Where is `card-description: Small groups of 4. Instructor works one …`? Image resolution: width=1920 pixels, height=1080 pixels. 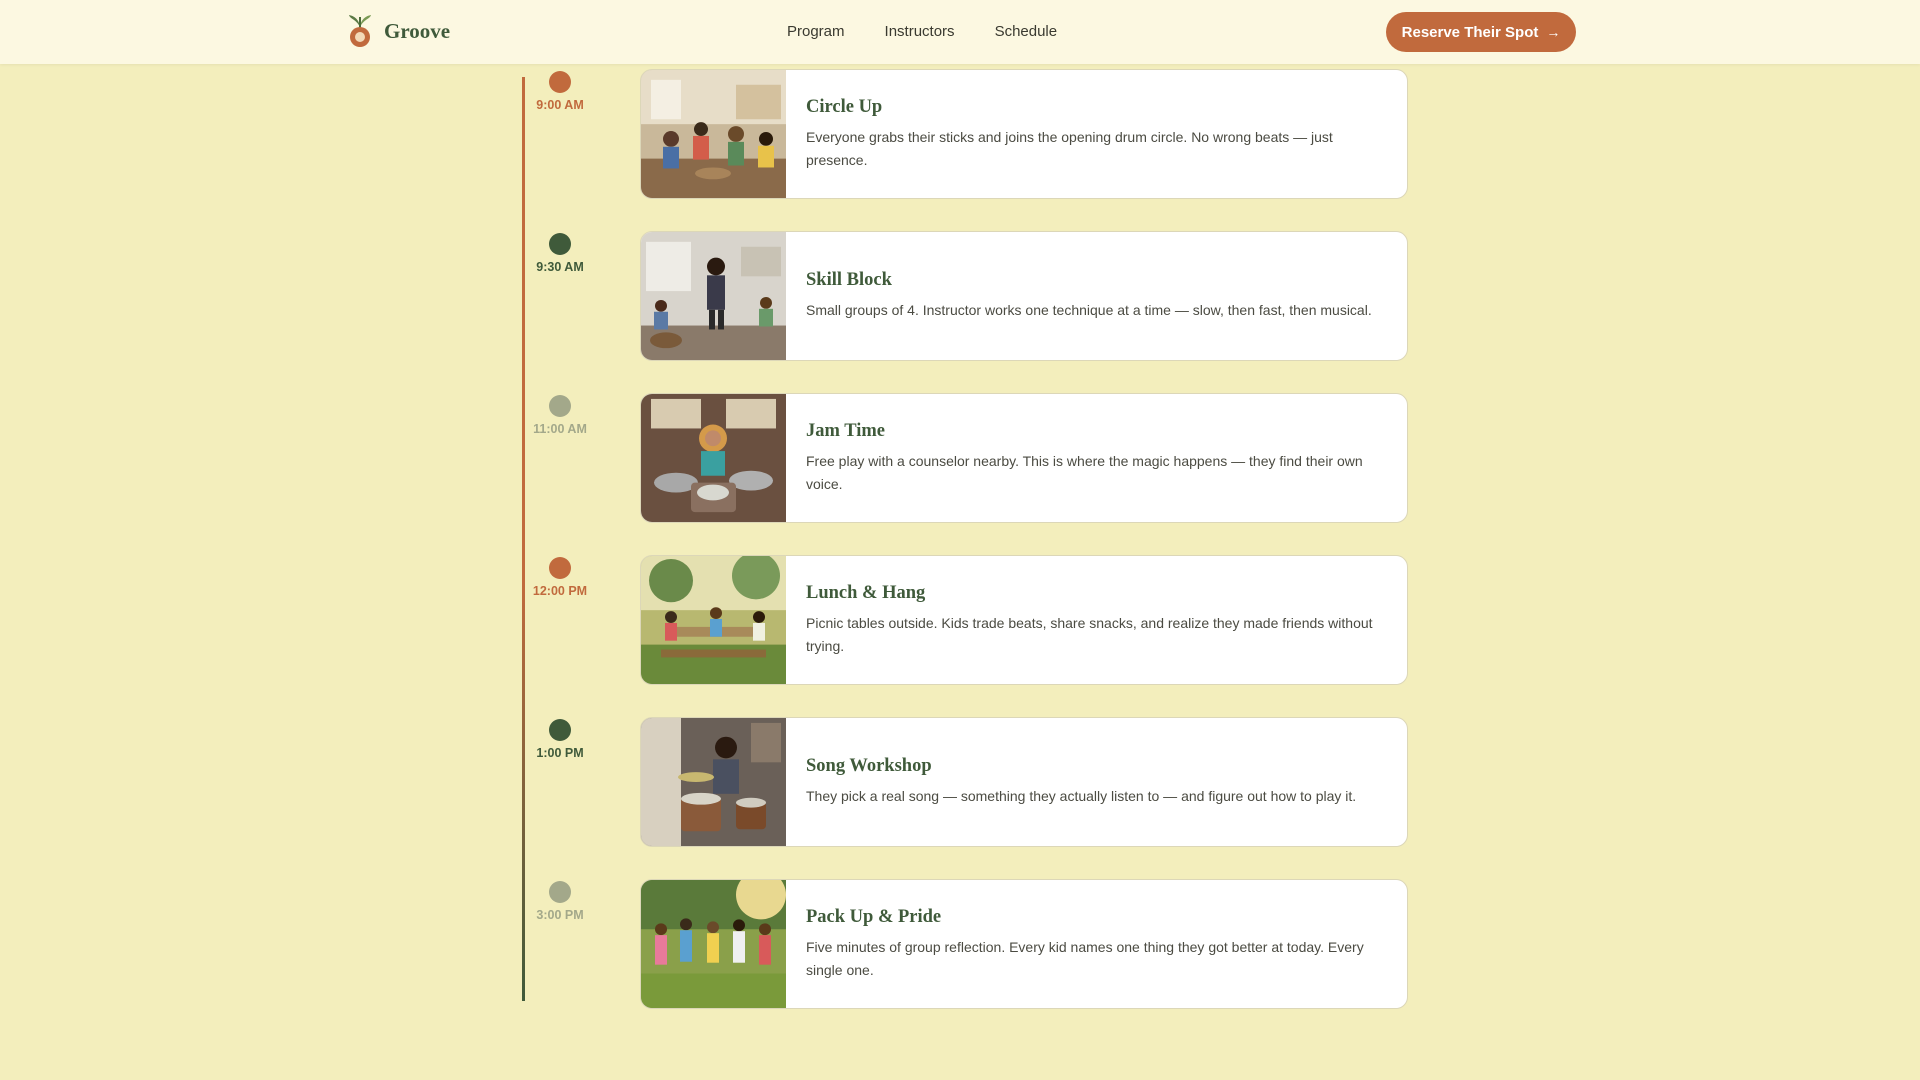 card-description: Small groups of 4. Instructor works one … is located at coordinates (1089, 310).